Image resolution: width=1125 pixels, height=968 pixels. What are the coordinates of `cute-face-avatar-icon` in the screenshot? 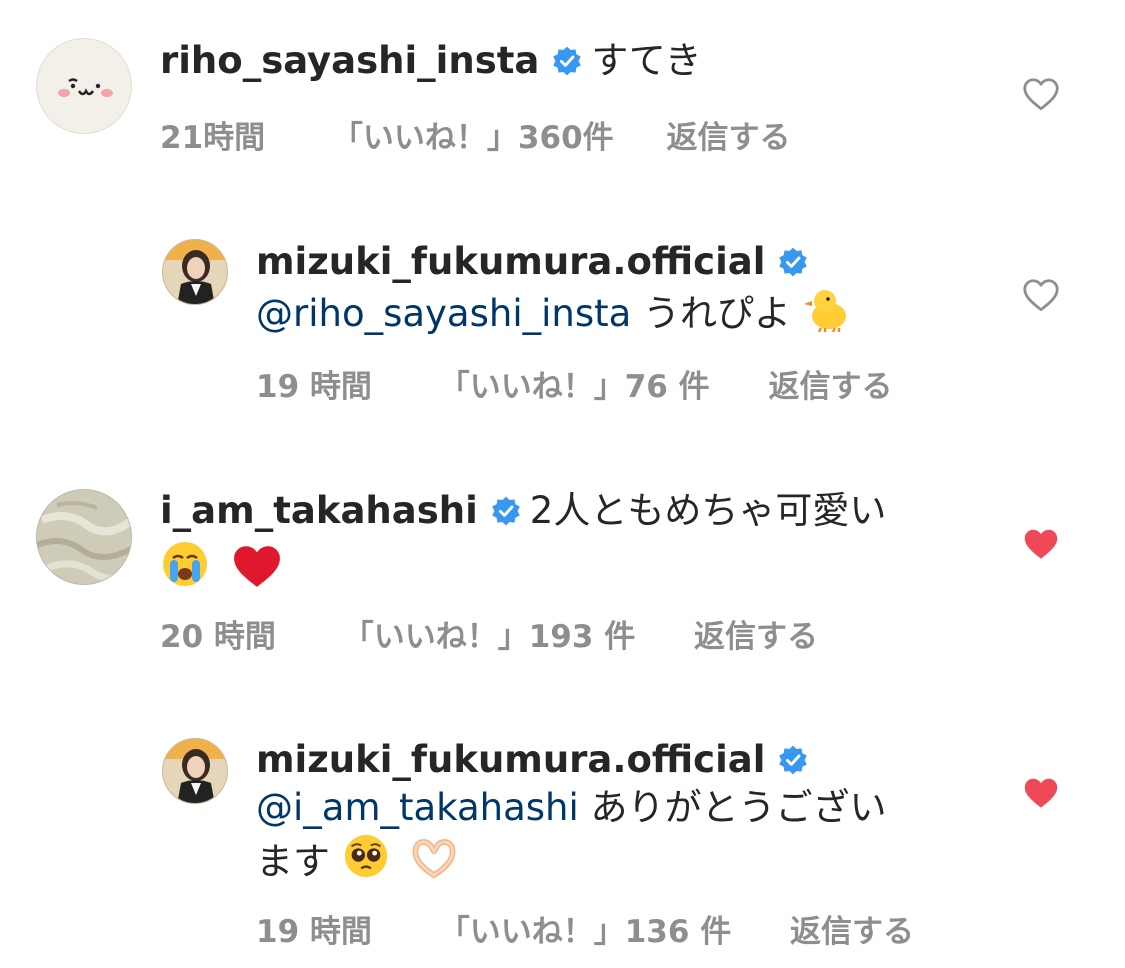 It's located at (85, 87).